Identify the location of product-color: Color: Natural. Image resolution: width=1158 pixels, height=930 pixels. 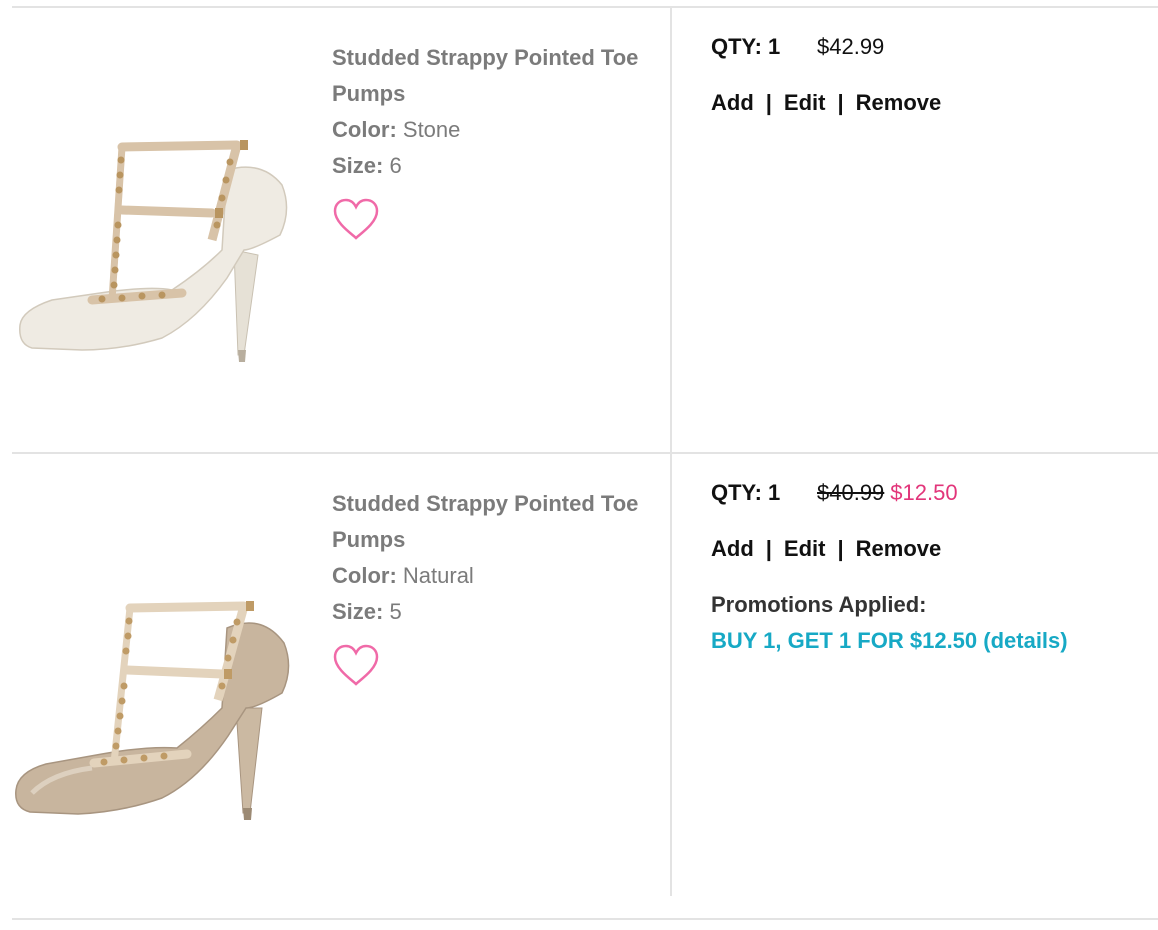
(500, 576).